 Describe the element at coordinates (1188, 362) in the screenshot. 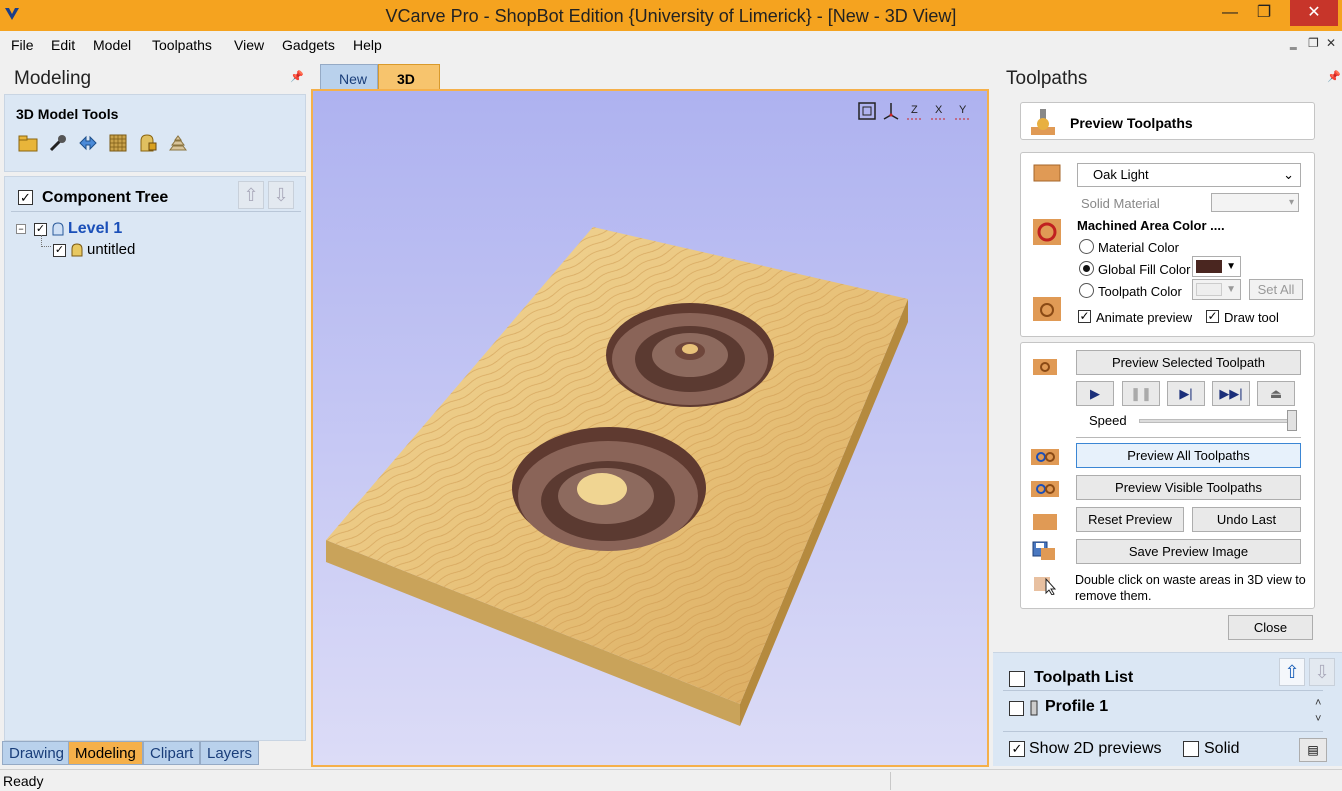

I see `preview-selected-toolpath-button: Preview Selected Toolpath` at that location.